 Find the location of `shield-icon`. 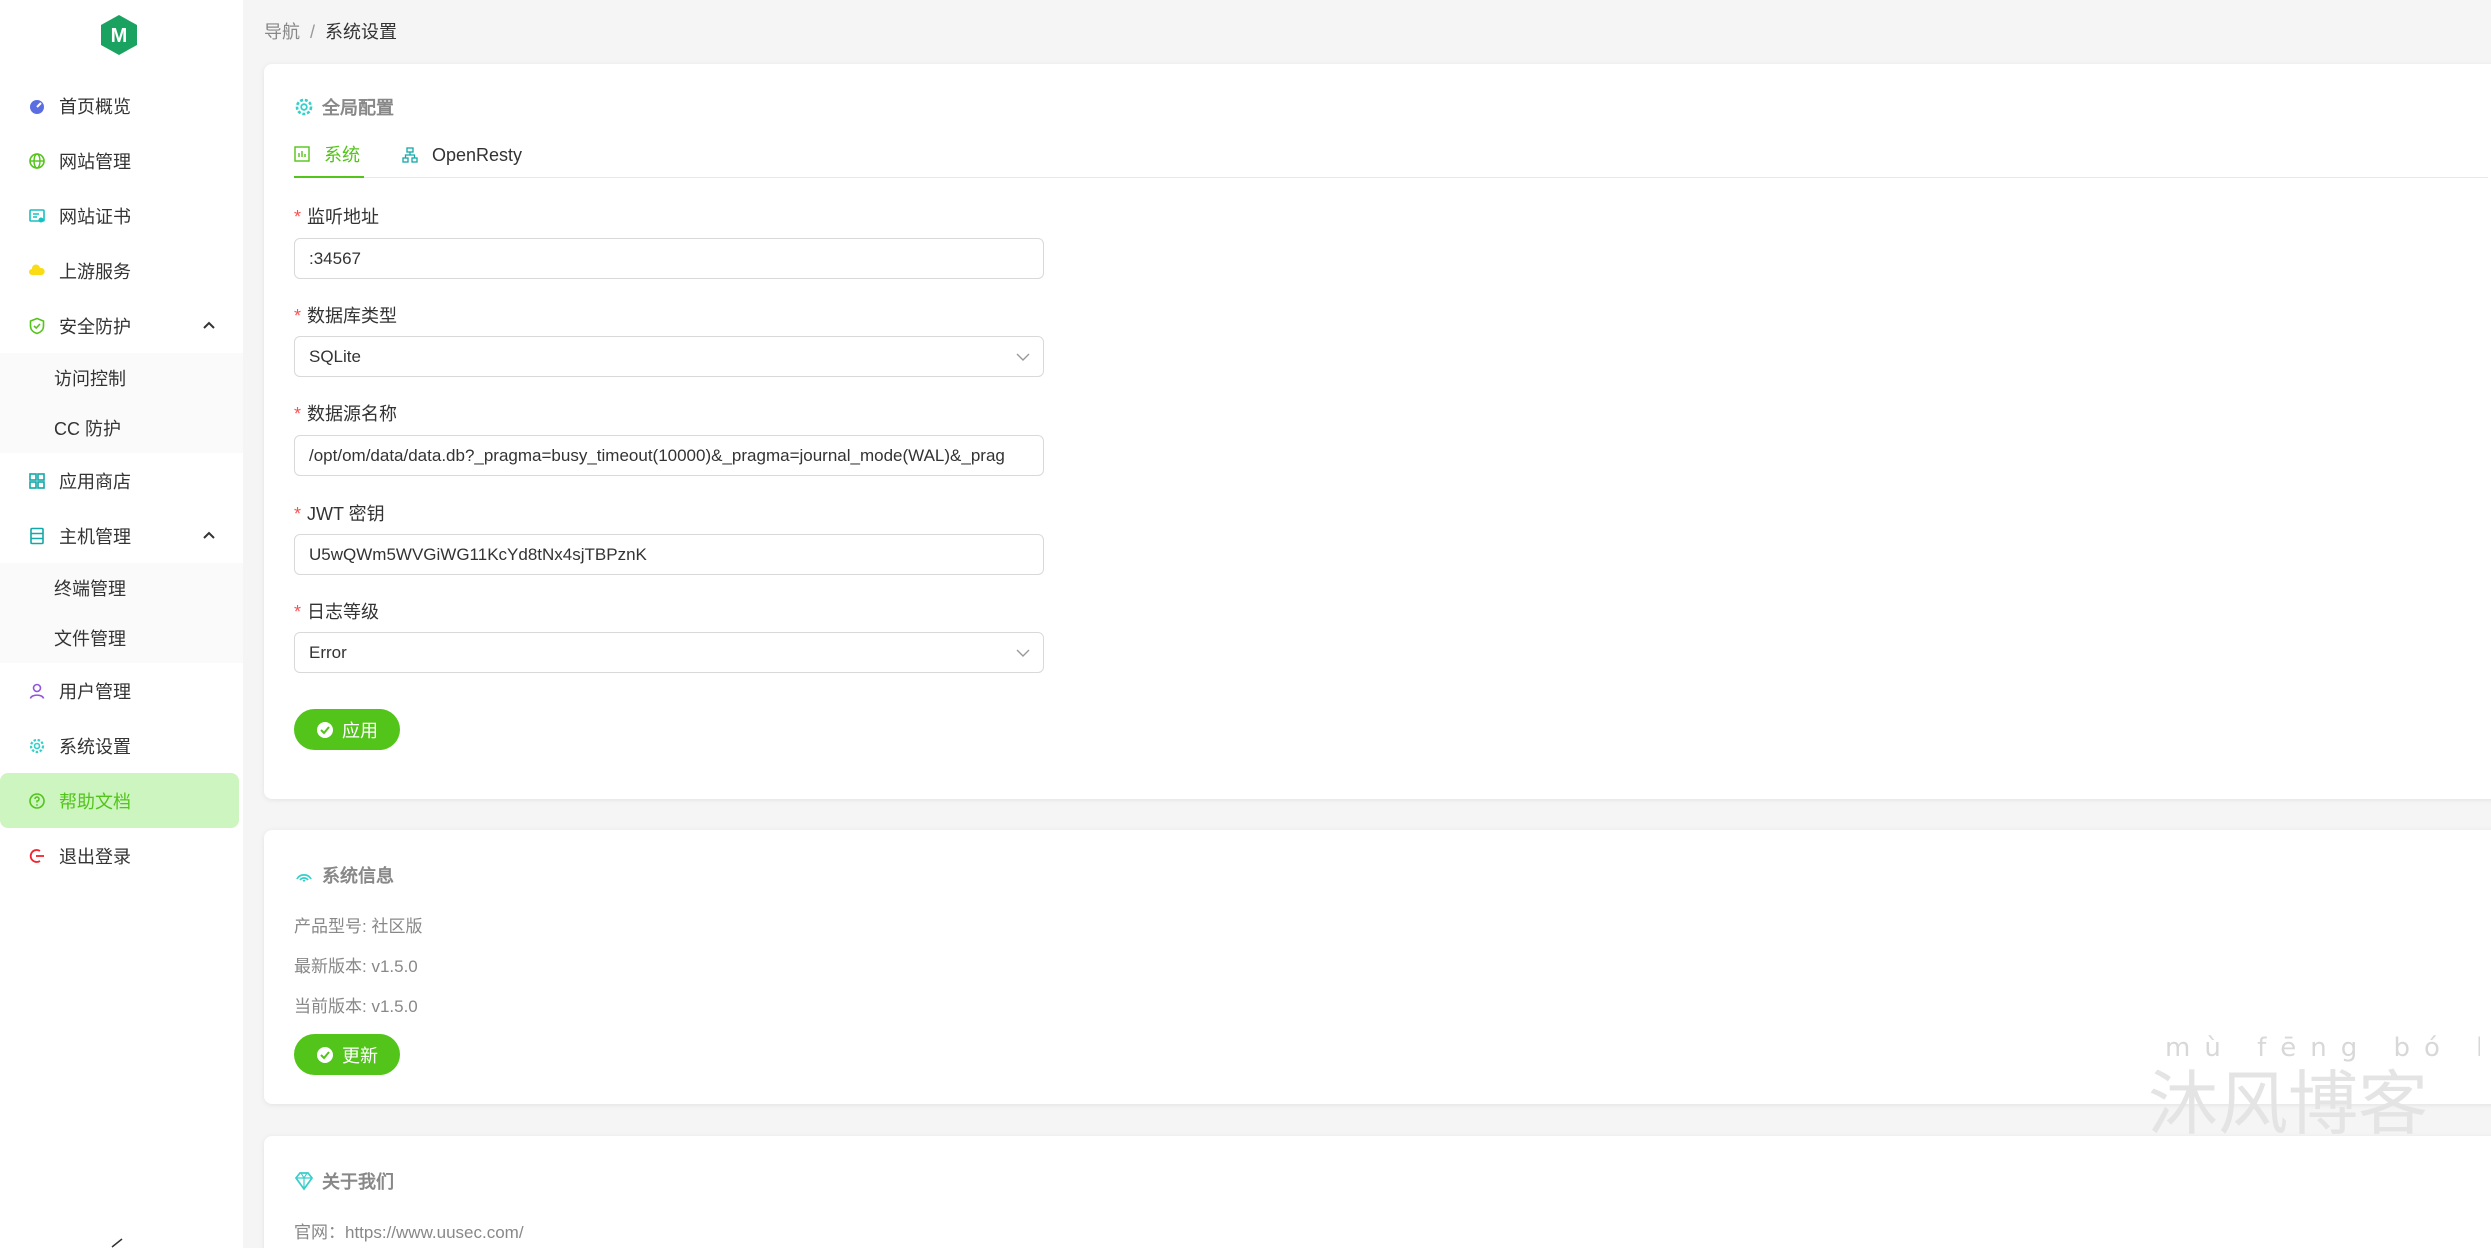

shield-icon is located at coordinates (37, 326).